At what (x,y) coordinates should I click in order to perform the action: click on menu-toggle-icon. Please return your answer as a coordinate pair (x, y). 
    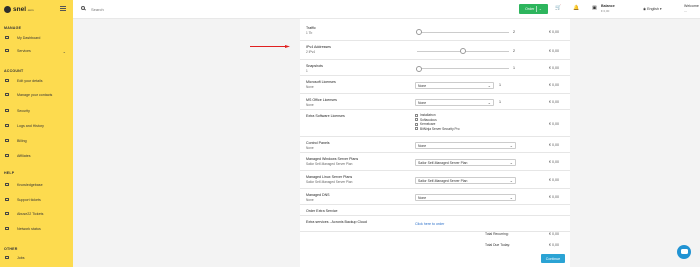
    Looking at the image, I should click on (63, 8).